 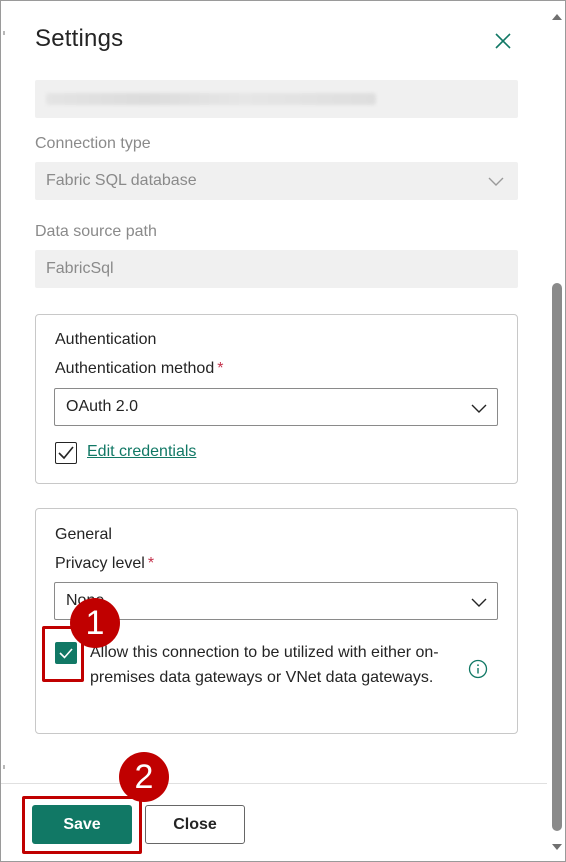 I want to click on callout-number-2: 2, so click(x=144, y=777).